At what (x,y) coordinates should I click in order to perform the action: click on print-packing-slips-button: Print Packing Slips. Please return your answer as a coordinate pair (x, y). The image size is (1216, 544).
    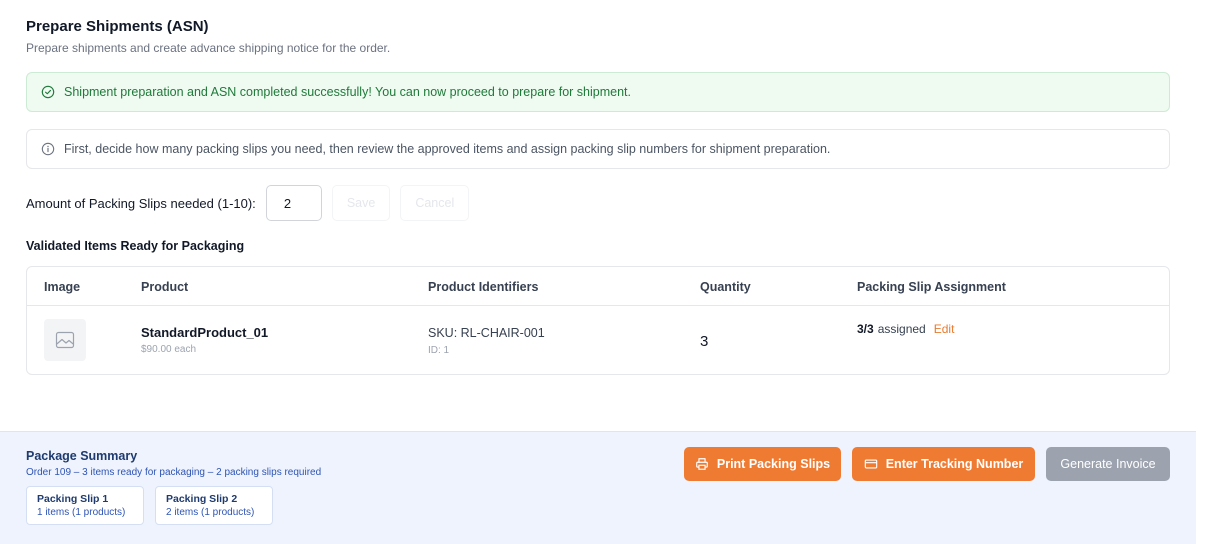
    Looking at the image, I should click on (762, 464).